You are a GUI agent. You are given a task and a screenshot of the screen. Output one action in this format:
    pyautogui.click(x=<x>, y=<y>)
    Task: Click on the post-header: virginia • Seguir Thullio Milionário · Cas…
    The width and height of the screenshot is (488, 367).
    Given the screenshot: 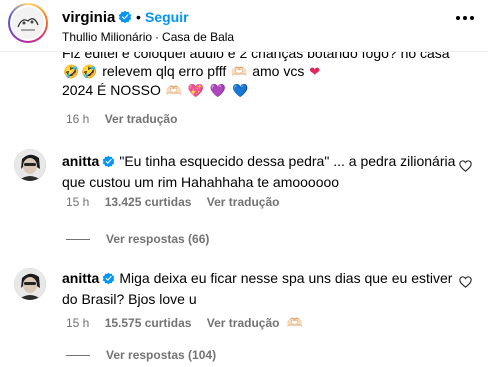 What is the action you would take?
    pyautogui.click(x=244, y=26)
    